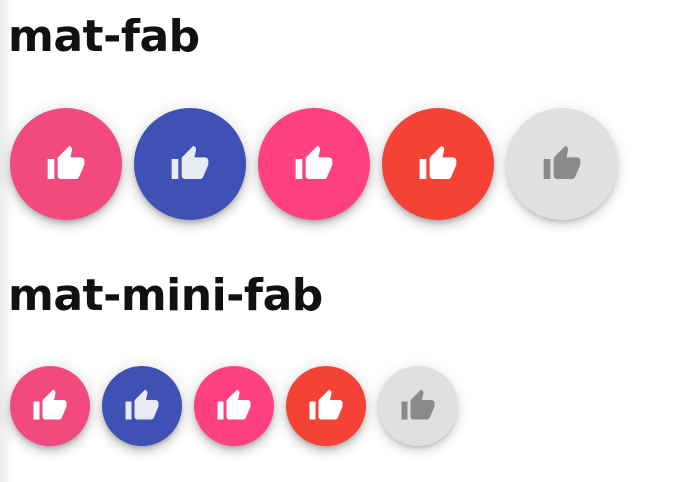 Image resolution: width=692 pixels, height=482 pixels. I want to click on fab-warn-button, so click(438, 164).